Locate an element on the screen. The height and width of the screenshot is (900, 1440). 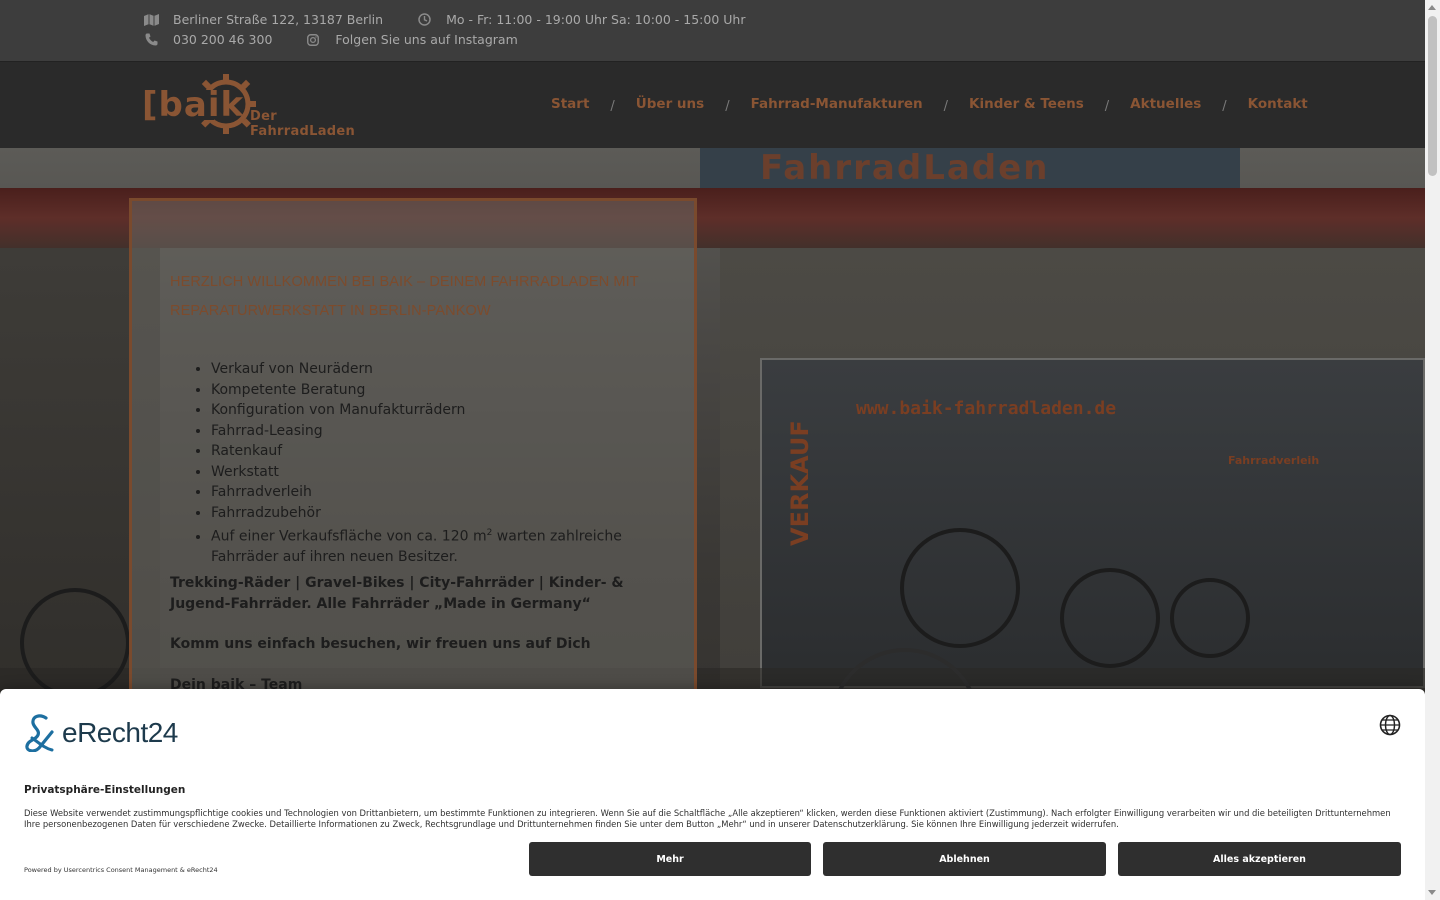
verleih-sign: Fahrradverleih is located at coordinates (1274, 460).